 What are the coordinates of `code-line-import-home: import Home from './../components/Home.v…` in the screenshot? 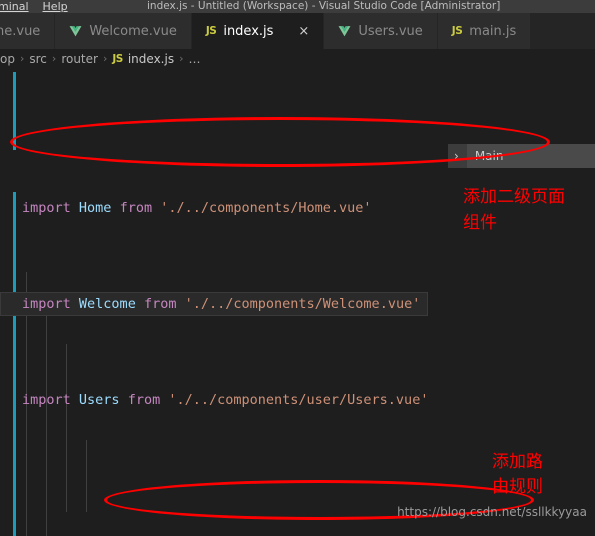 It's located at (197, 208).